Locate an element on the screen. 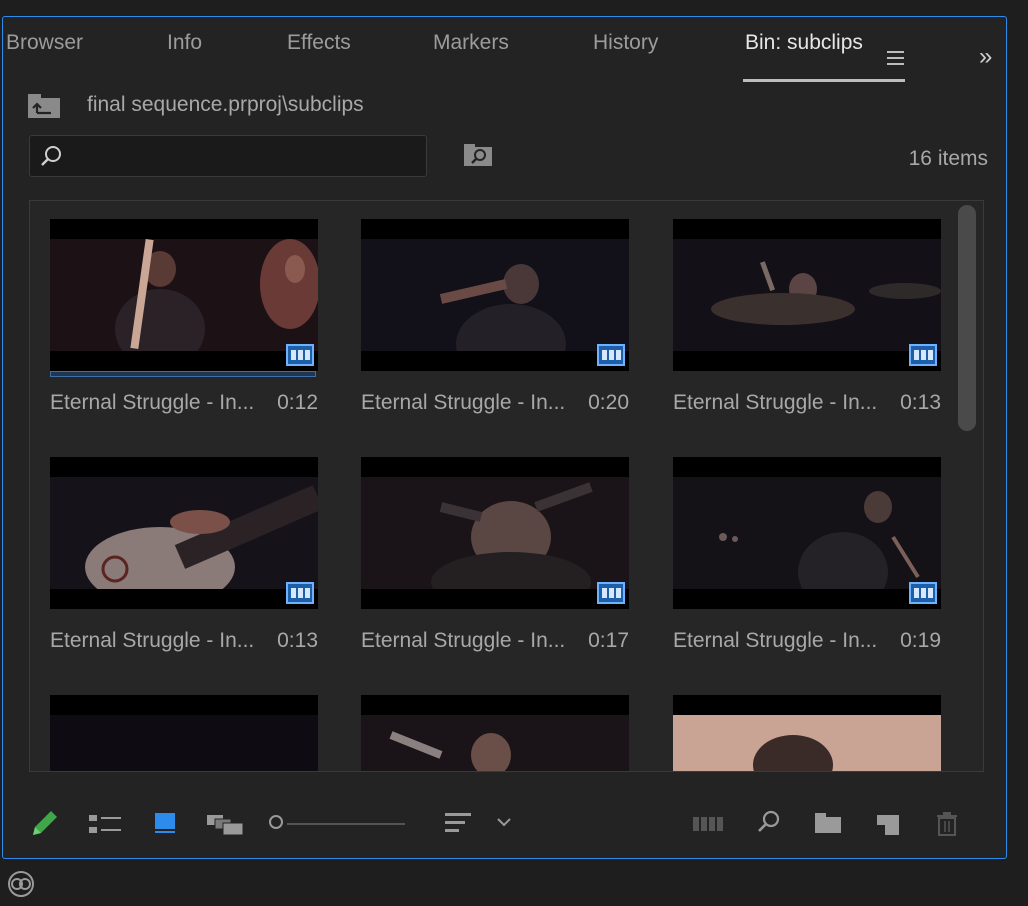 This screenshot has height=906, width=1028. search-icon is located at coordinates (51, 156).